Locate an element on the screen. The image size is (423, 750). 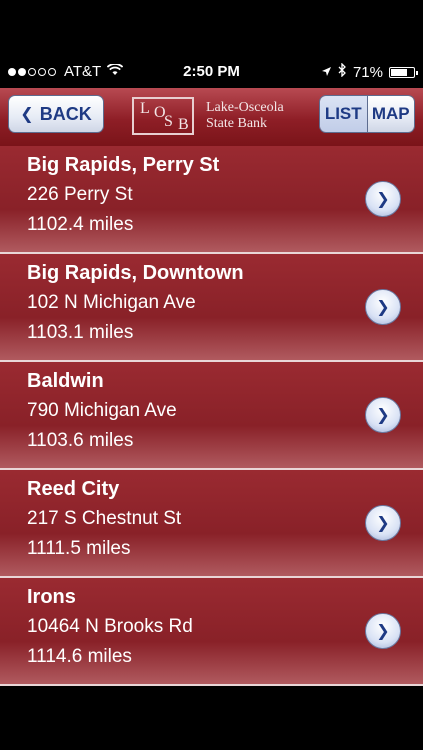
chevron-left-icon: ❮ is located at coordinates (27, 114).